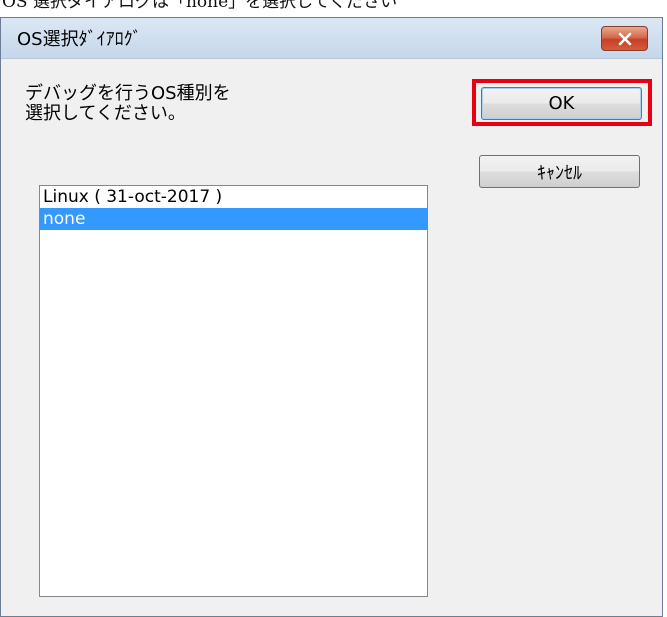 The width and height of the screenshot is (667, 617). I want to click on ok-button: OK, so click(561, 103).